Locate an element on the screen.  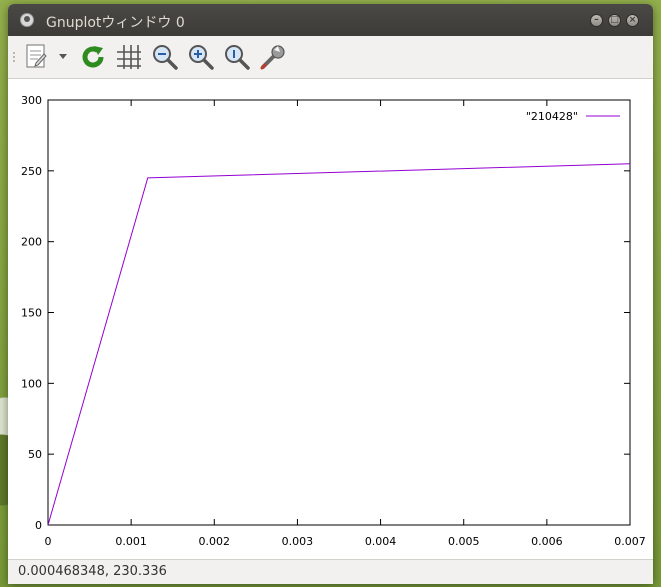
replot-button is located at coordinates (93, 57).